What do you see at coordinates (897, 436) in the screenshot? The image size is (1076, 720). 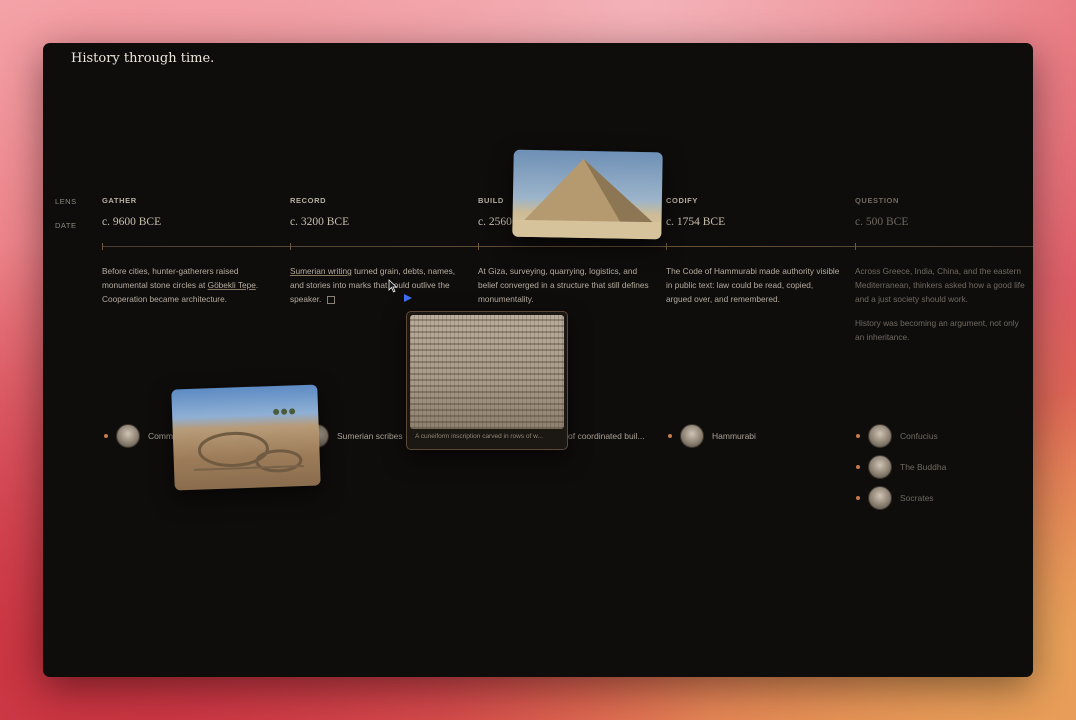 I see `person-confucius: Confucius` at bounding box center [897, 436].